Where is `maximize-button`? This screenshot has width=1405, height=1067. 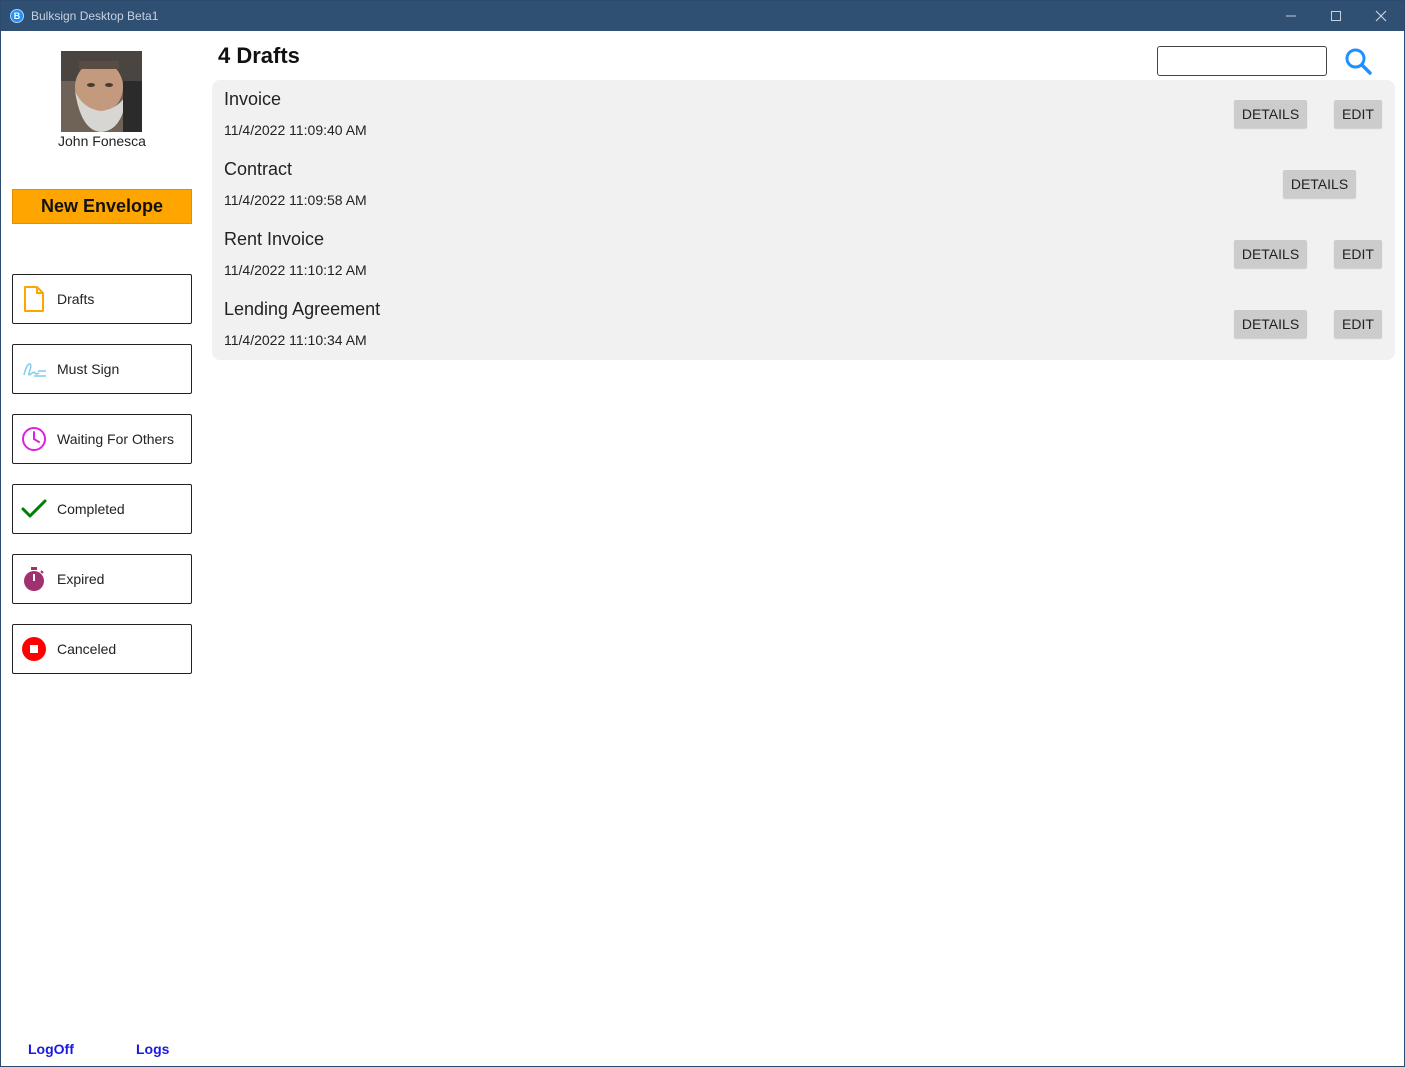
maximize-button is located at coordinates (1336, 16).